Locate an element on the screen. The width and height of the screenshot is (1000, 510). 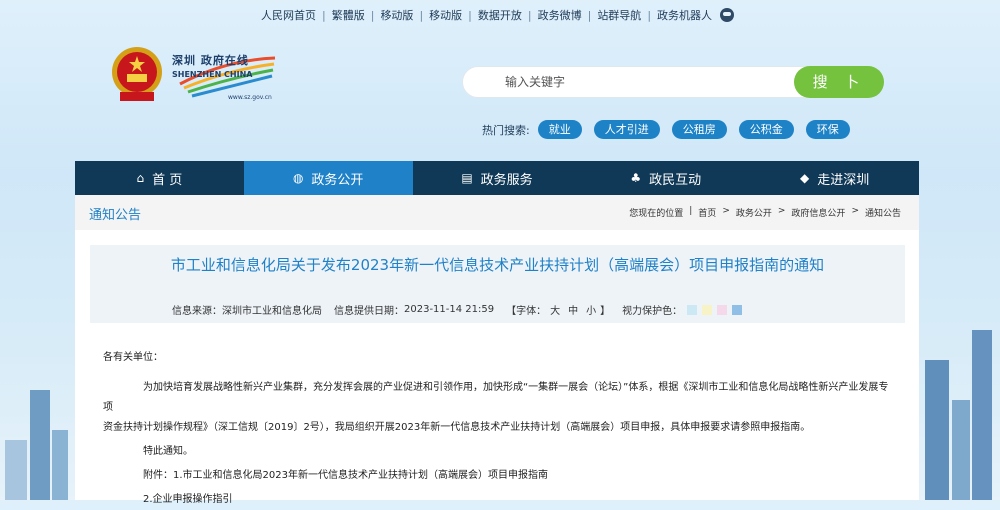
hot-search: 热门搜索: 就业 人才引进 公租房 公积金 环保 is located at coordinates (672, 129).